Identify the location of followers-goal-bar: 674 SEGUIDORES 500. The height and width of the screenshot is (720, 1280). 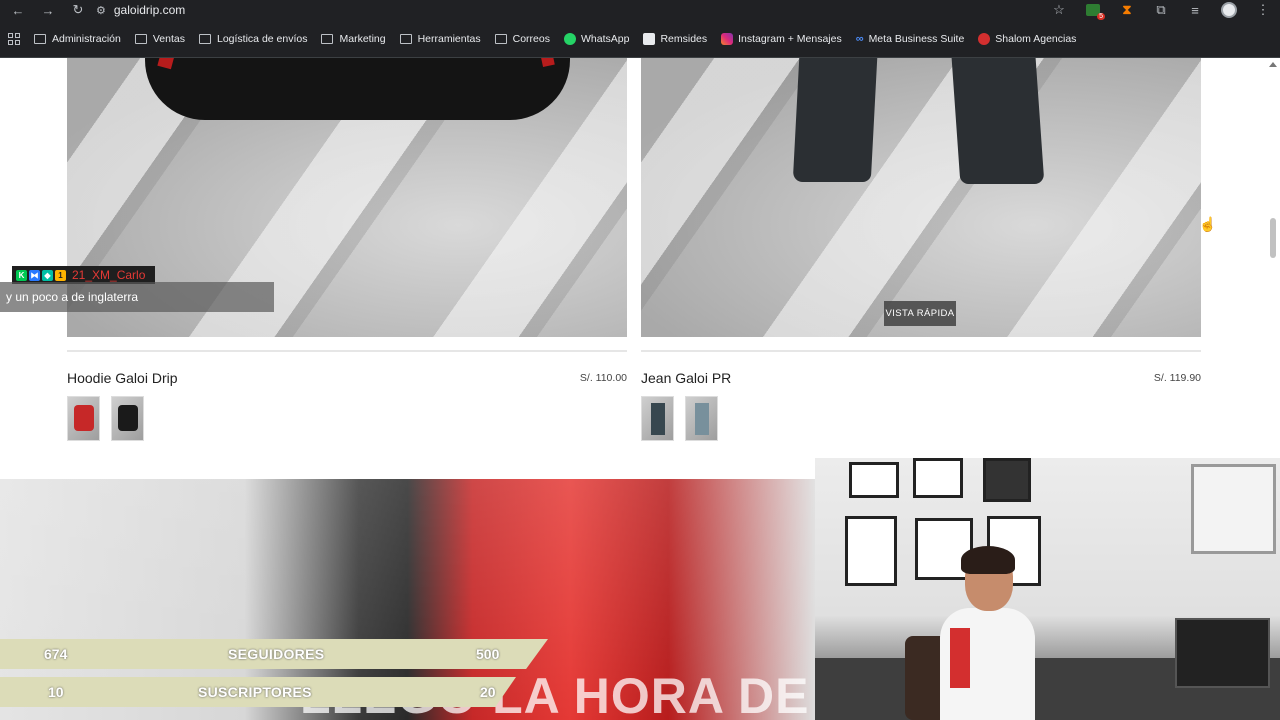
(274, 654).